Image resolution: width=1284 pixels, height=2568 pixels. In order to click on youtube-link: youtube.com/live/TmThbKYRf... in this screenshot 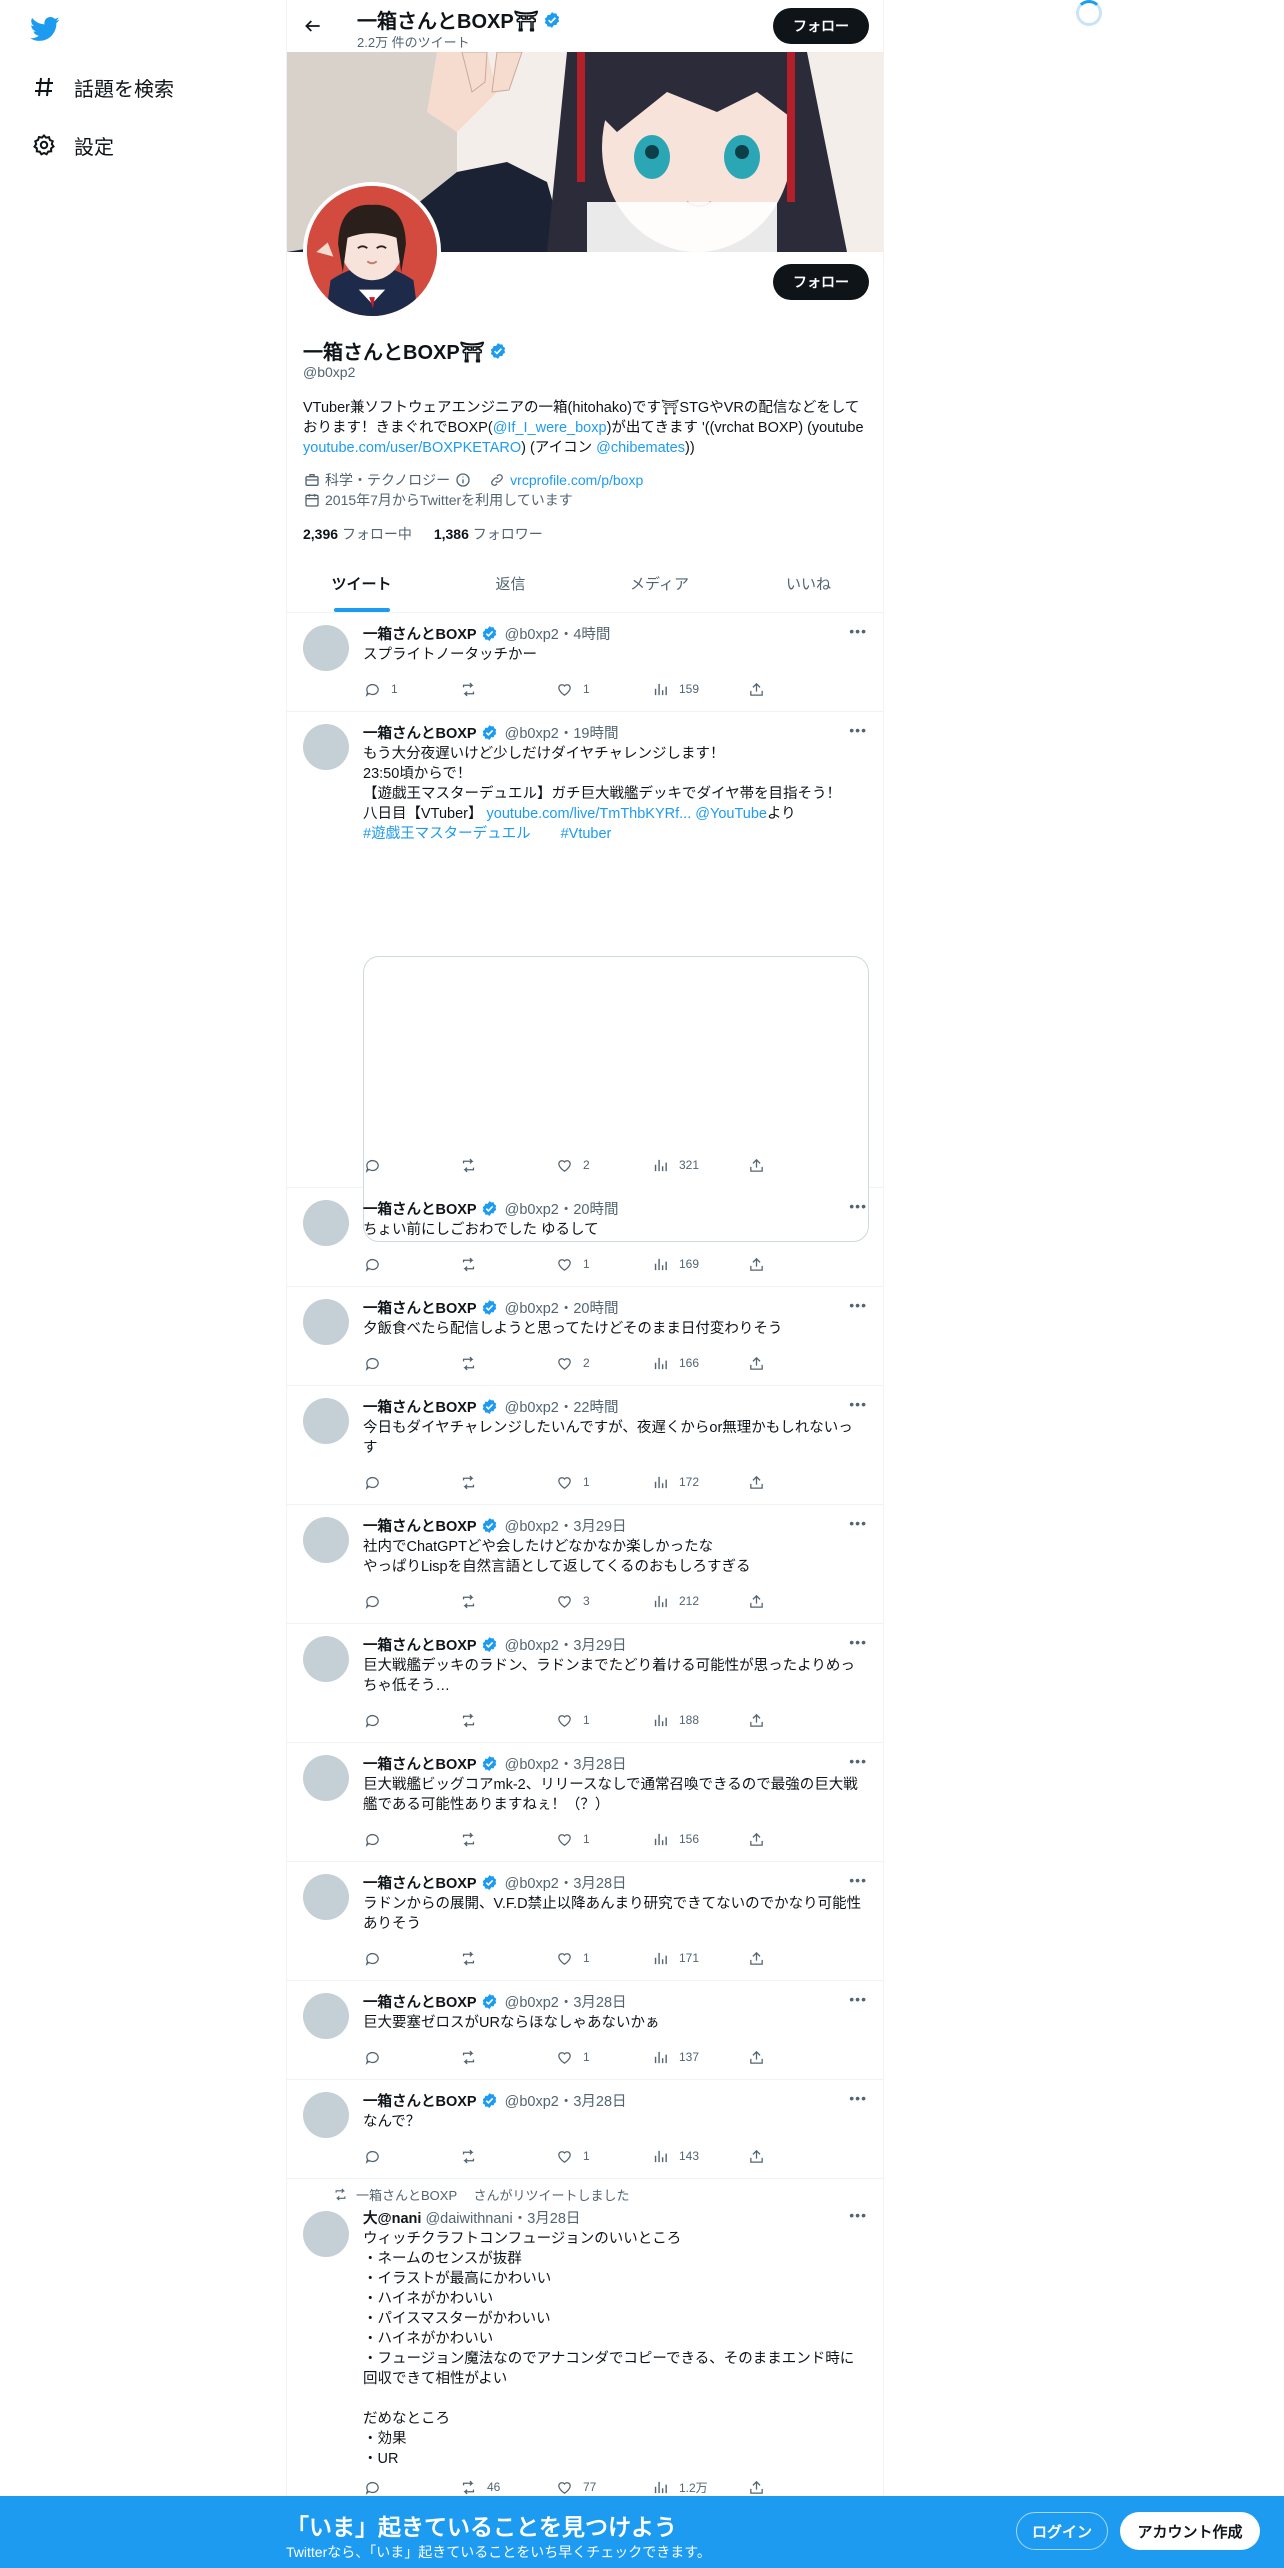, I will do `click(589, 814)`.